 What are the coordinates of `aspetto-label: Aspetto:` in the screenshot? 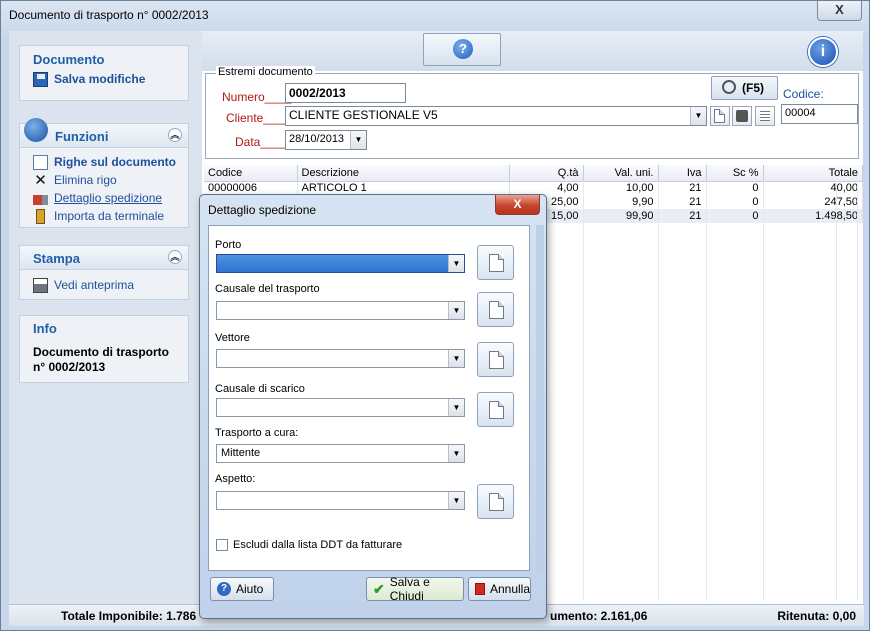 It's located at (235, 479).